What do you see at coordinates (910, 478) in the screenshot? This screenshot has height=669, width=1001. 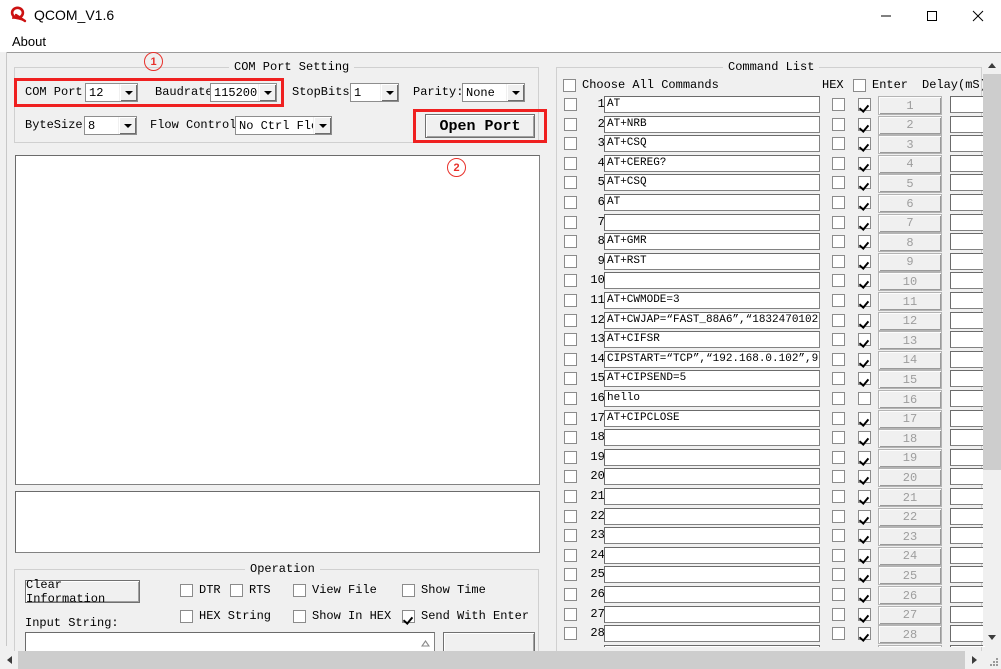 I see `command-send-button: 20` at bounding box center [910, 478].